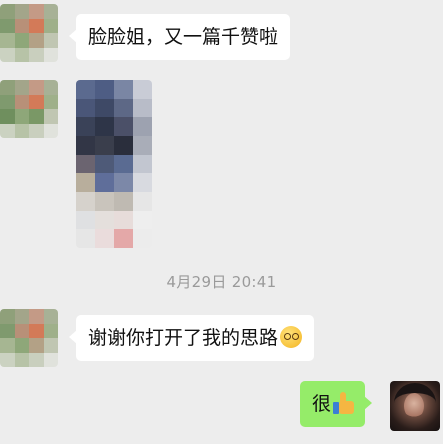 The height and width of the screenshot is (444, 443). Describe the element at coordinates (322, 404) in the screenshot. I see `message-text: 很` at that location.